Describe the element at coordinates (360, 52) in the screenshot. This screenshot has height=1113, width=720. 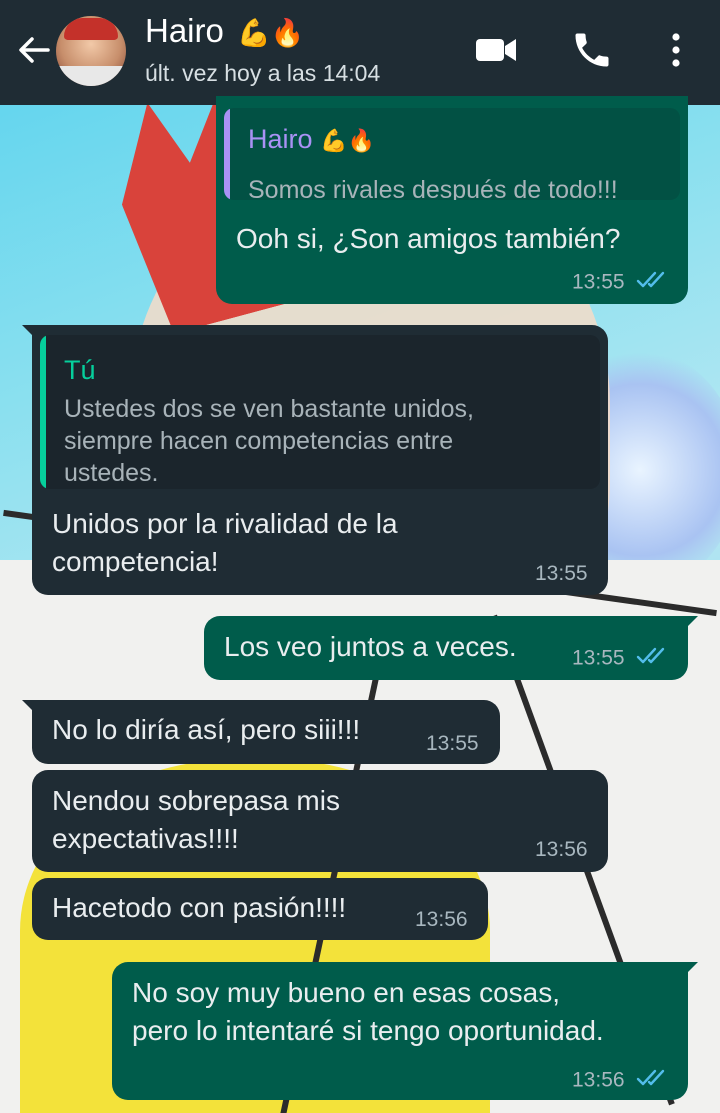
I see `chat-header: Hairo 💪🔥 últ. vez hoy a las 14:04` at that location.